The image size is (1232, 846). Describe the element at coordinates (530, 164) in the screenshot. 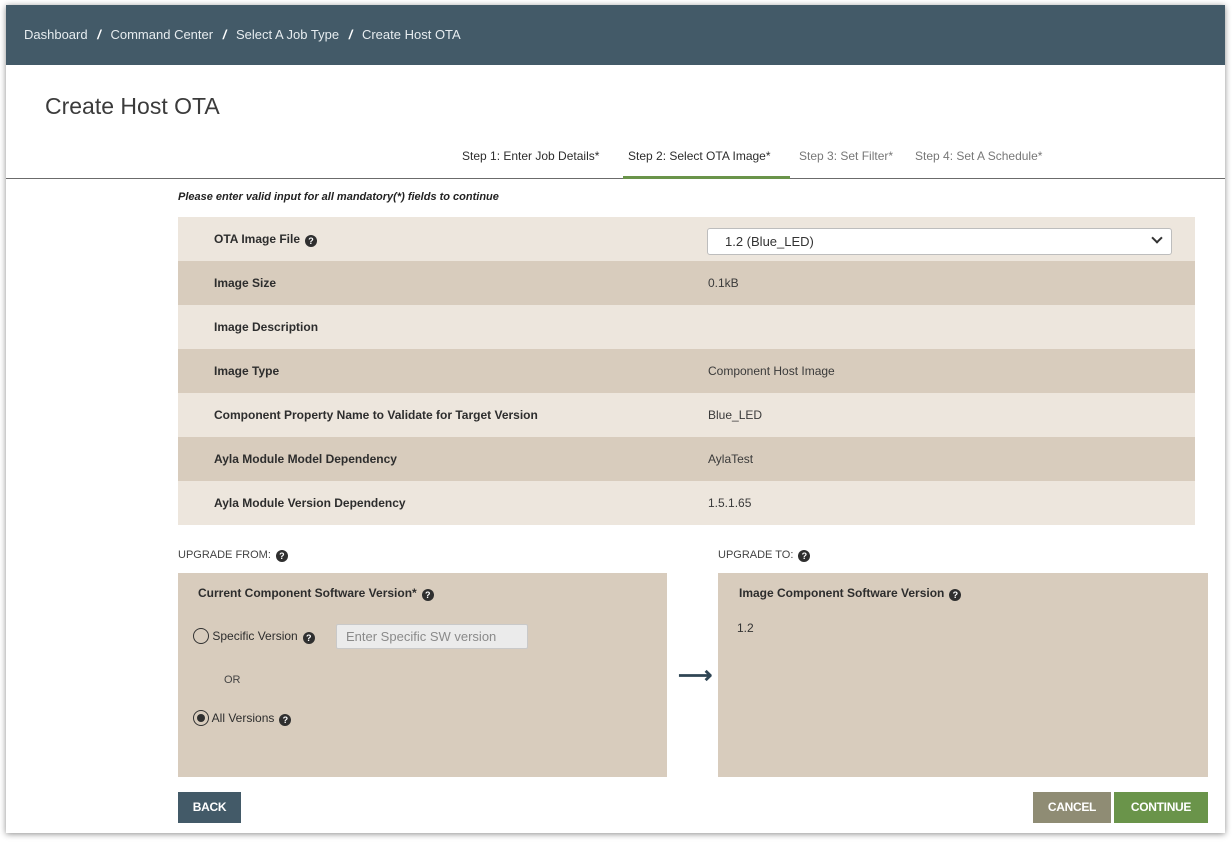

I see `tab-step-1: Step 1: Enter Job Details*` at that location.